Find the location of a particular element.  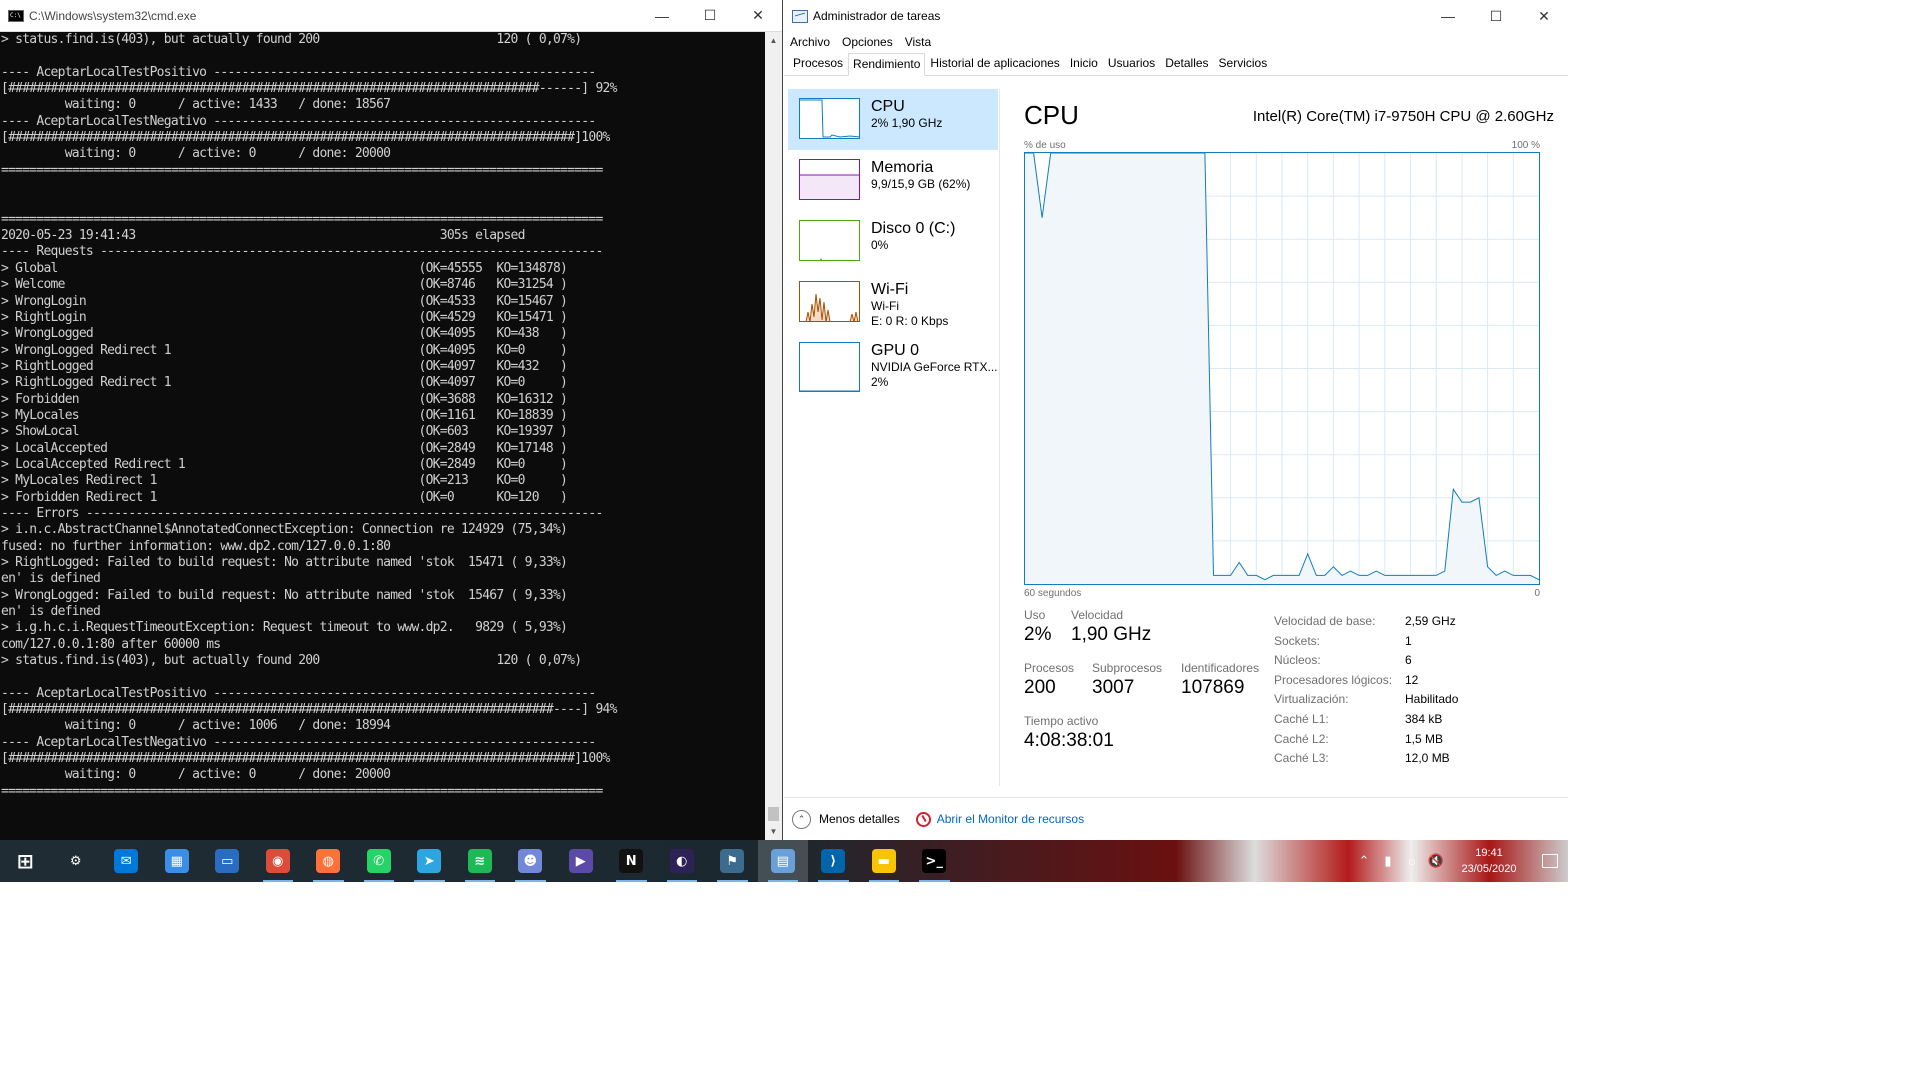

scrollbar-thumb is located at coordinates (773, 814).